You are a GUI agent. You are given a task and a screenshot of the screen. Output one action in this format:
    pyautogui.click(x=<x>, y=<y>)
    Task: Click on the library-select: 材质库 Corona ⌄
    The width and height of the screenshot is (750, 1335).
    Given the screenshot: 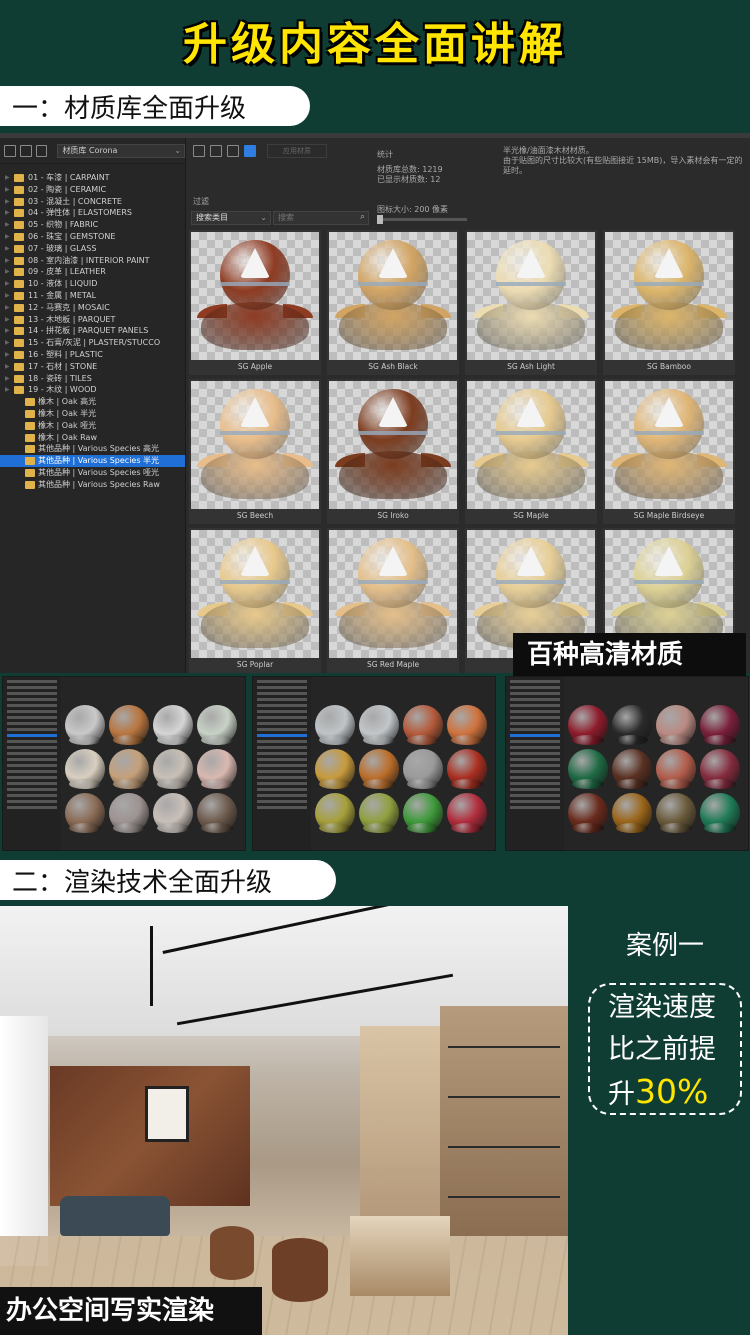 What is the action you would take?
    pyautogui.click(x=121, y=150)
    